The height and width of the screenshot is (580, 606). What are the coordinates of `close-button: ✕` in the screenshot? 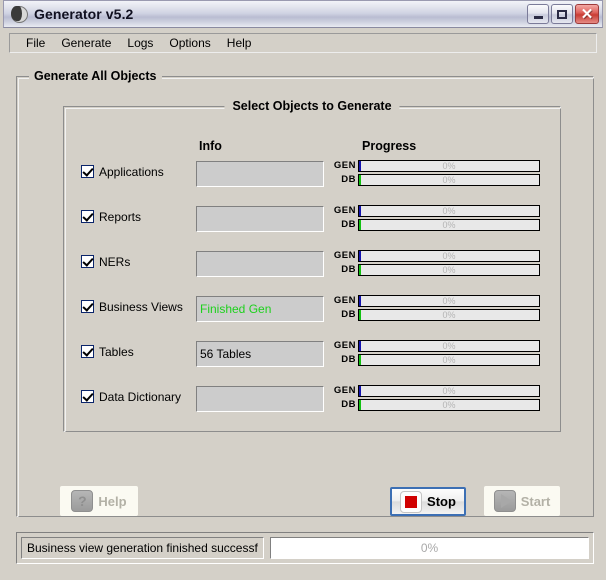 It's located at (587, 14).